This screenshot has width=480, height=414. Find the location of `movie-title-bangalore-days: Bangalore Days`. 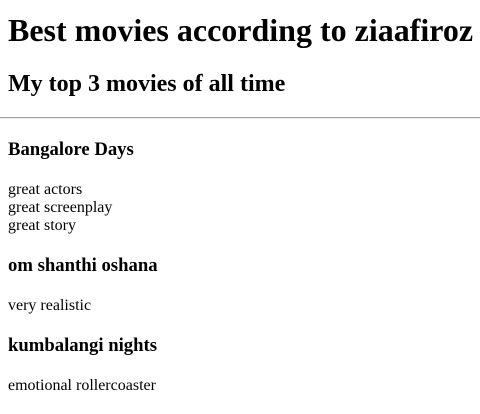

movie-title-bangalore-days: Bangalore Days is located at coordinates (71, 149).